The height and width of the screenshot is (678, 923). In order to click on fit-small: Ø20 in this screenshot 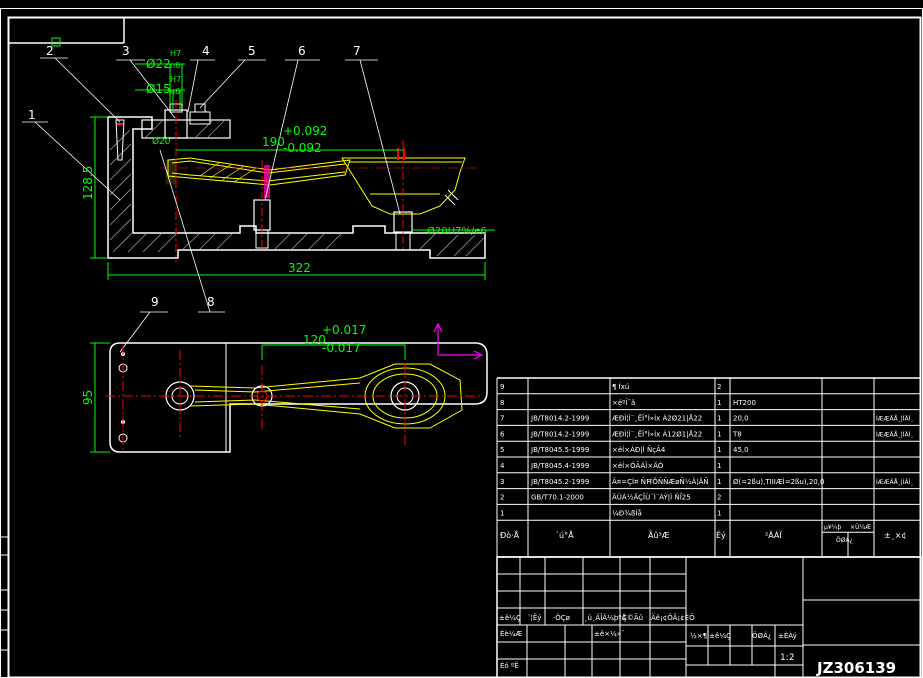, I will do `click(161, 141)`.